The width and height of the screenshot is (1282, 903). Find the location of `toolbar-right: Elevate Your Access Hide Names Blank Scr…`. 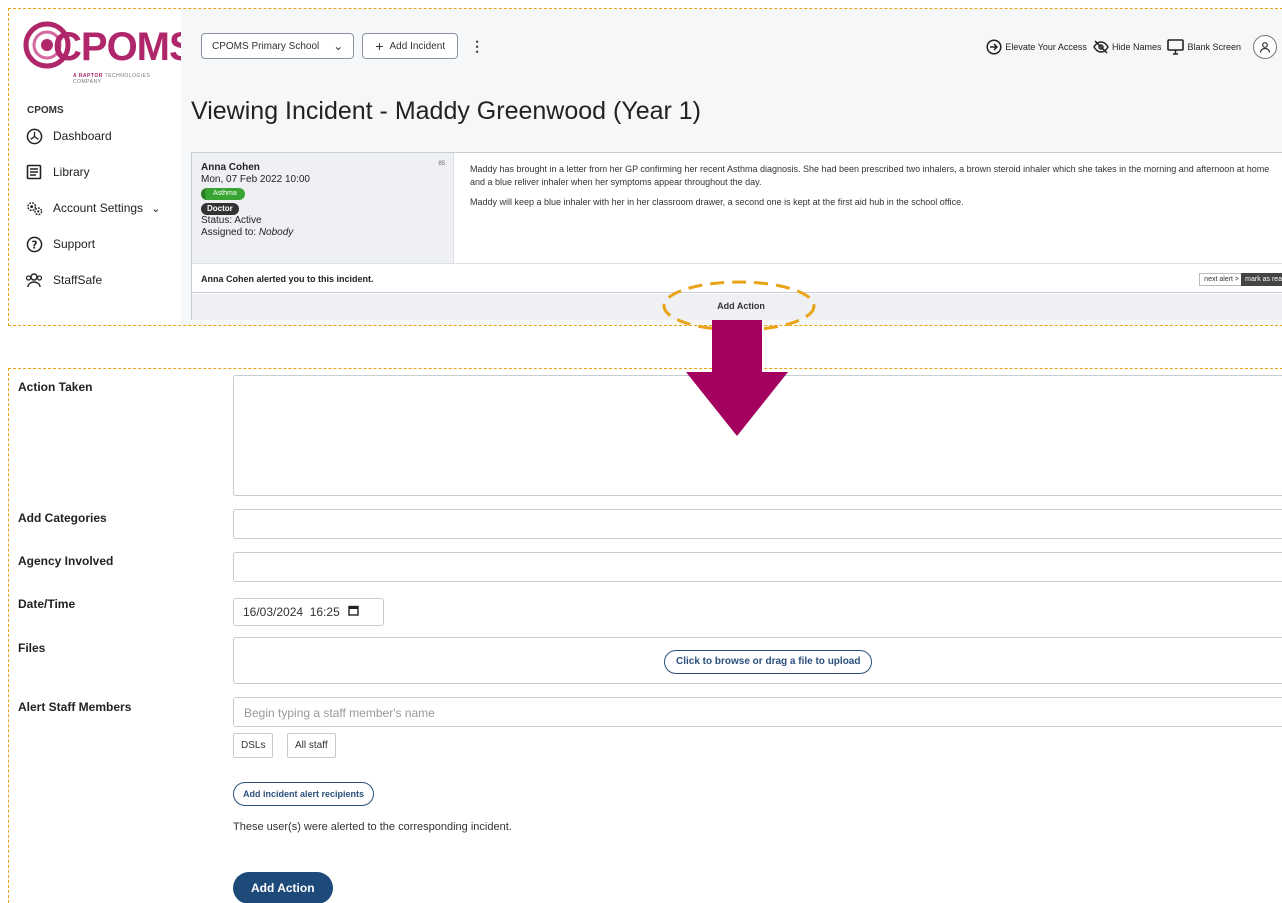

toolbar-right: Elevate Your Access Hide Names Blank Scr… is located at coordinates (1128, 47).